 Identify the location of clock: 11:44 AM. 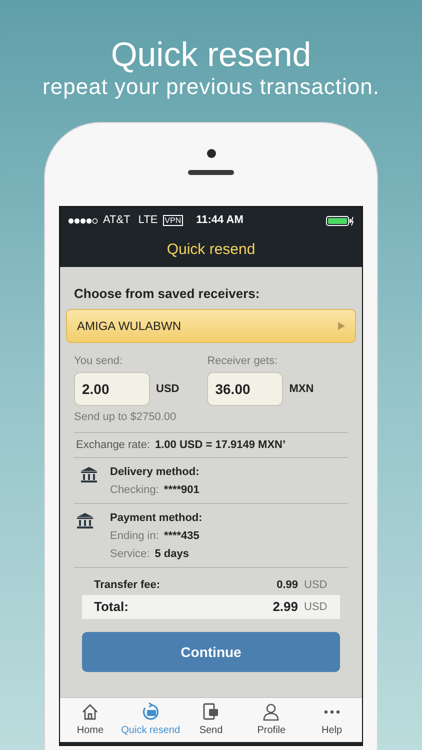
(220, 220).